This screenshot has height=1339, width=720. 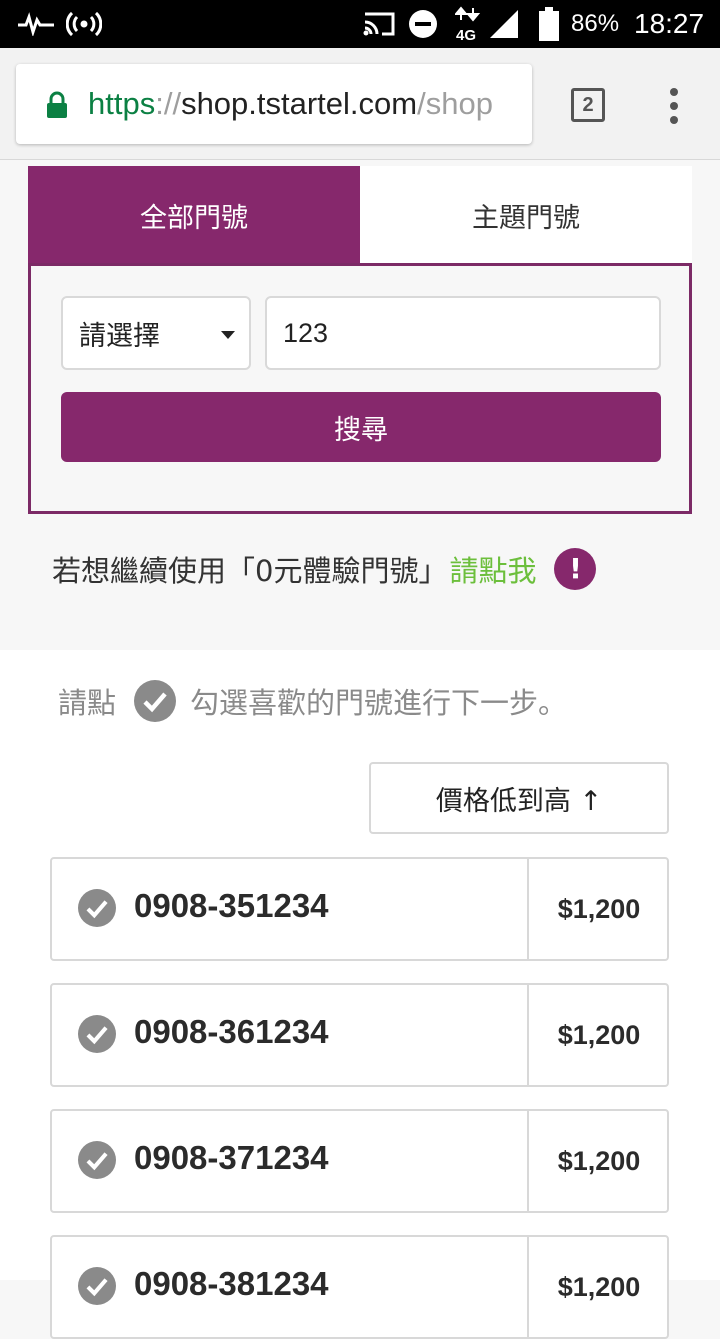 What do you see at coordinates (361, 427) in the screenshot?
I see `search-button: 搜尋` at bounding box center [361, 427].